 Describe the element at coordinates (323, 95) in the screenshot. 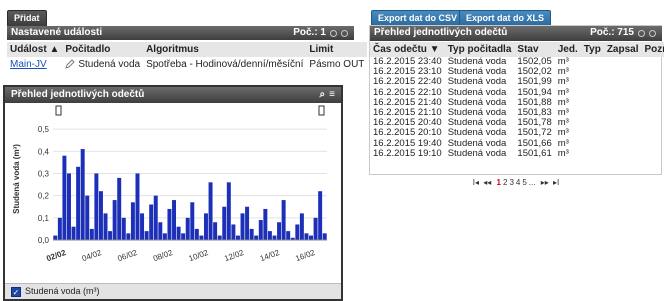

I see `zoom-icon: ⌕` at that location.